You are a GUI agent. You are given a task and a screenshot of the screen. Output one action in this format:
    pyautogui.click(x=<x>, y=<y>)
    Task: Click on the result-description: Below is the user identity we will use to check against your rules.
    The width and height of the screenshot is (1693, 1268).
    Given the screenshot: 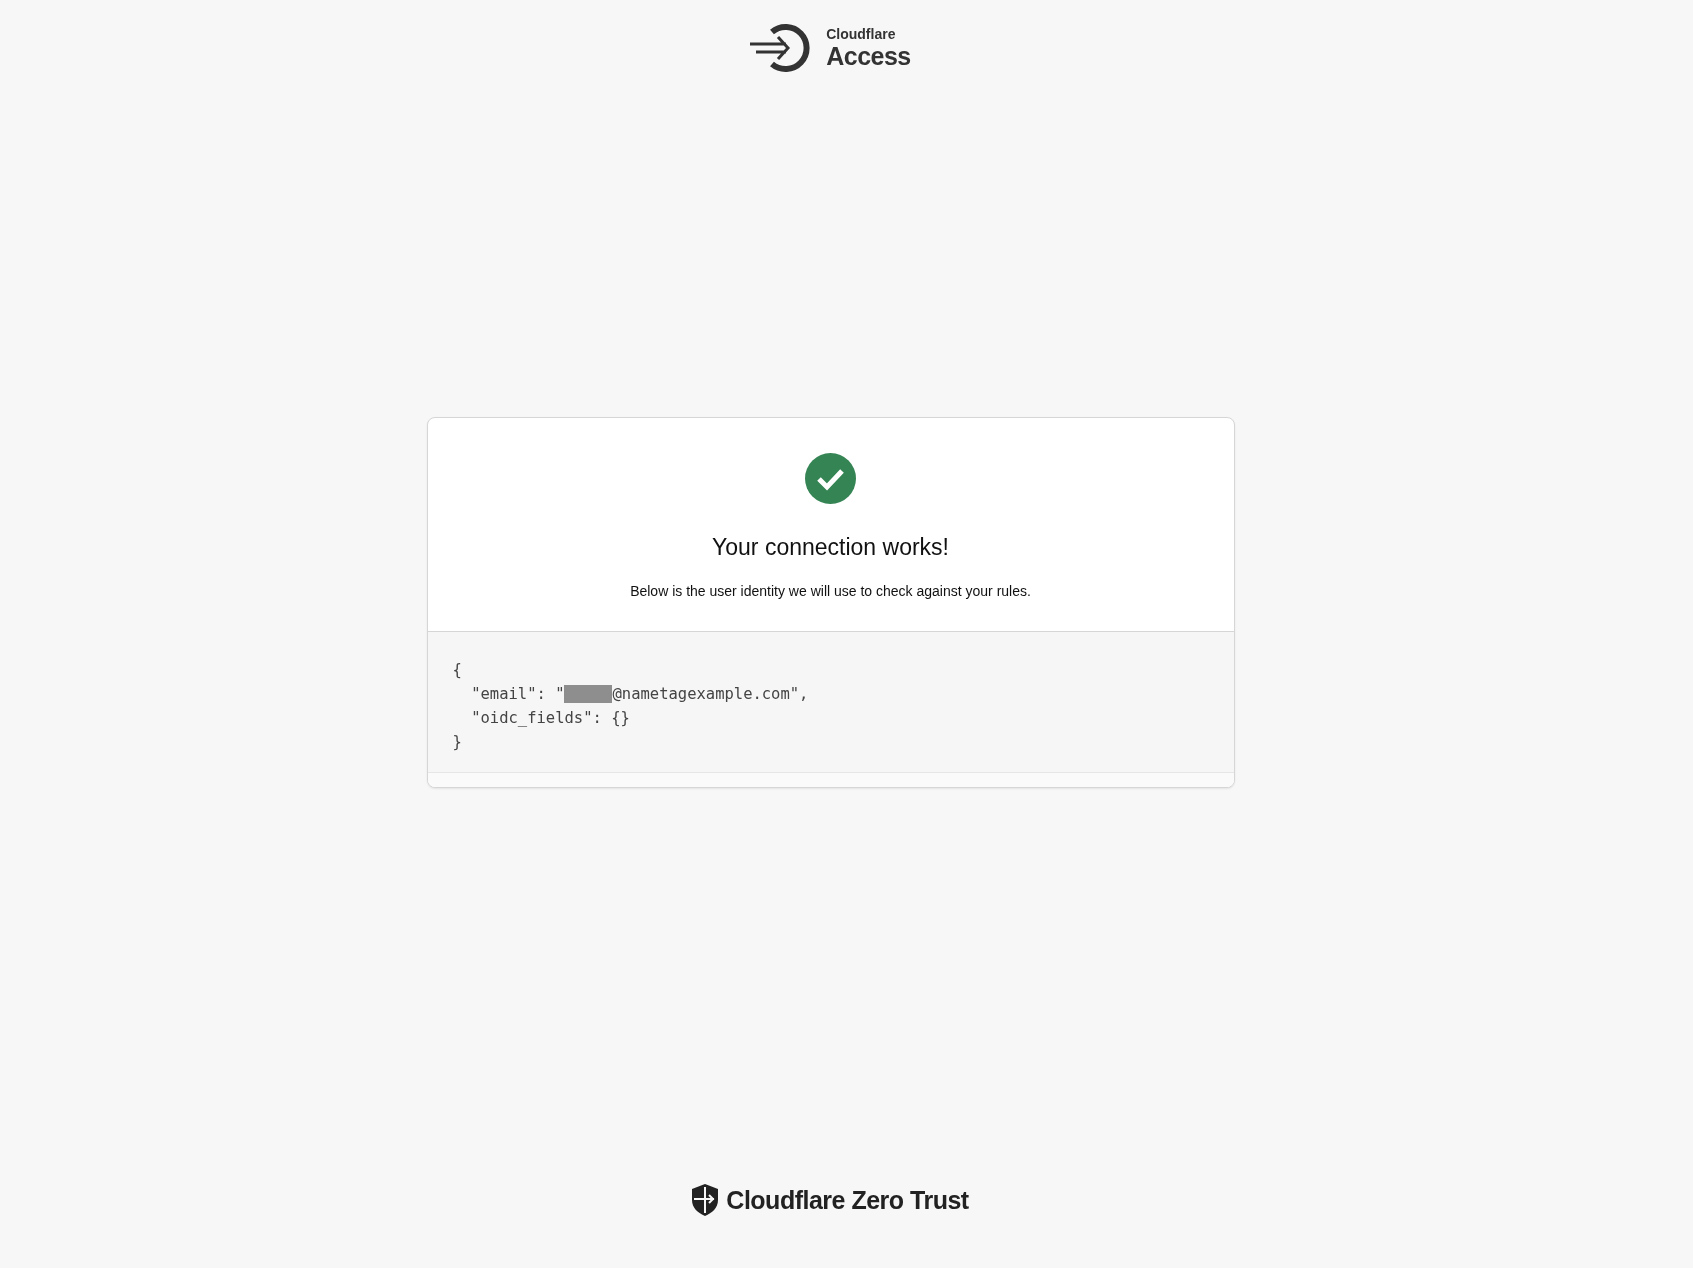 What is the action you would take?
    pyautogui.click(x=830, y=591)
    